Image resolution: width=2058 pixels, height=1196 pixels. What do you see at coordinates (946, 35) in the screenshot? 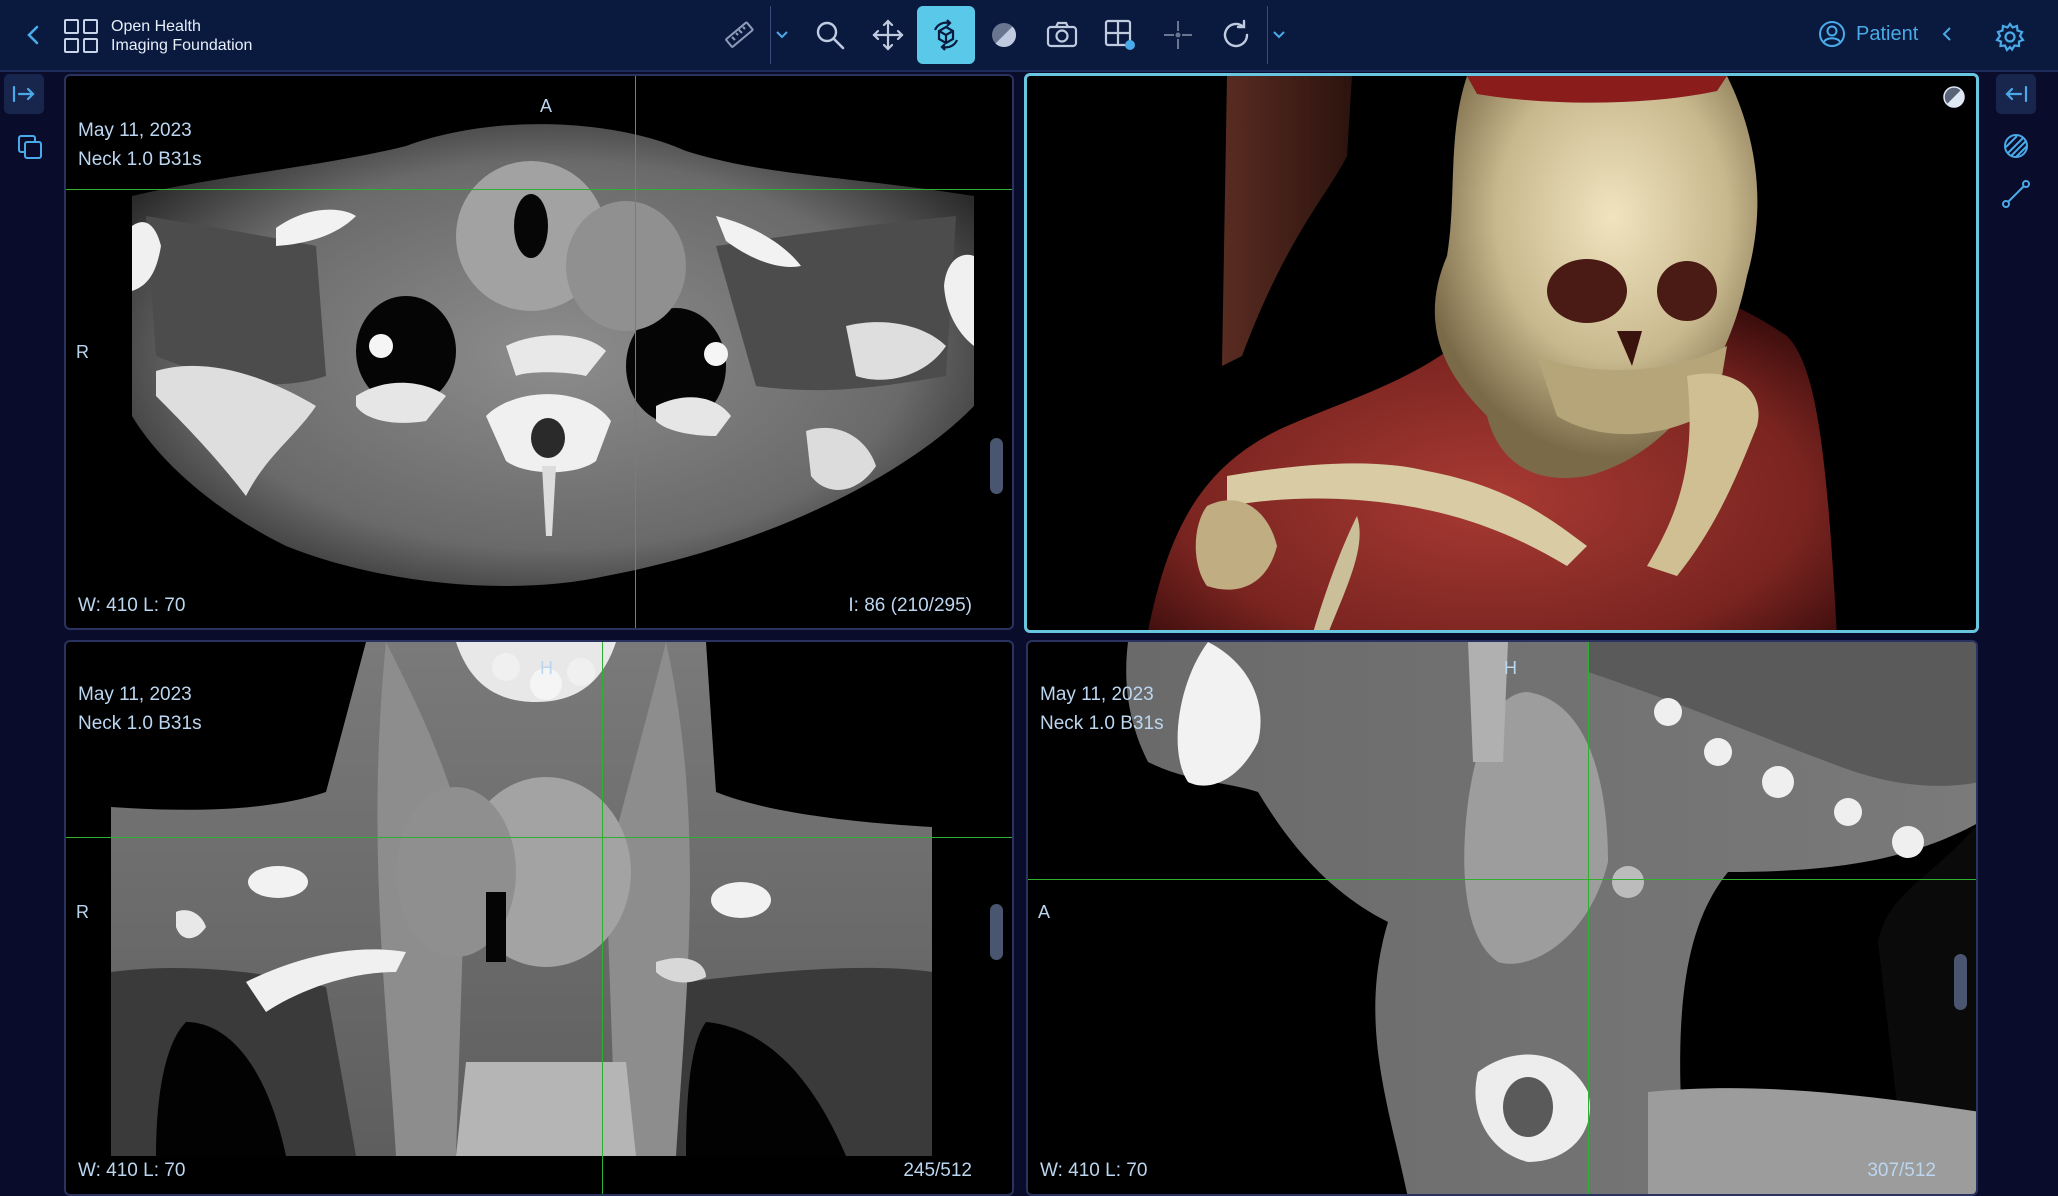
I see `rotate-3d-icon` at bounding box center [946, 35].